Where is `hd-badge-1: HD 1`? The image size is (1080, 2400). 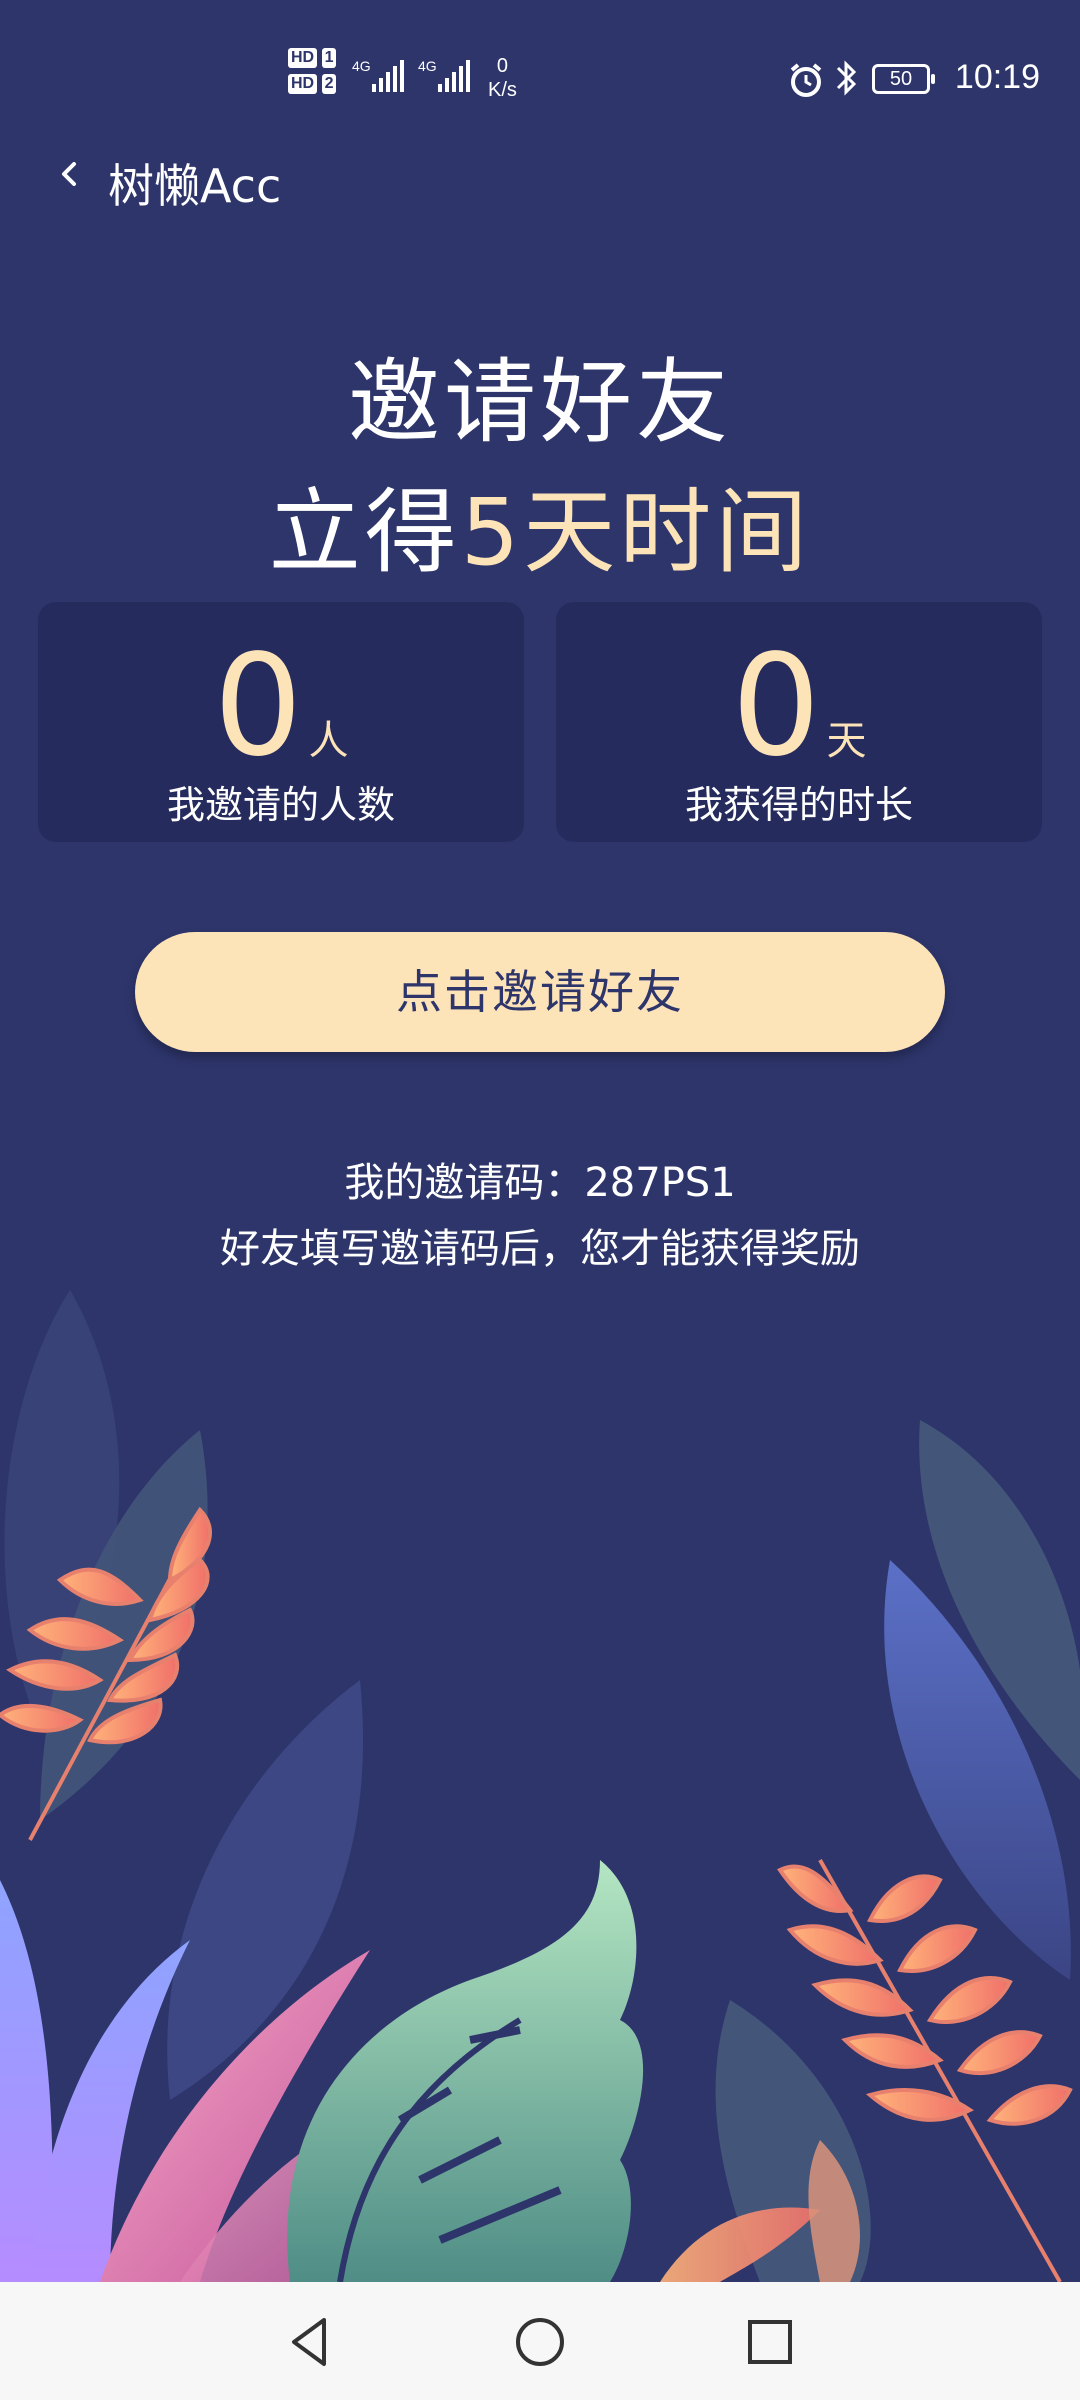
hd-badge-1: HD 1 is located at coordinates (312, 58).